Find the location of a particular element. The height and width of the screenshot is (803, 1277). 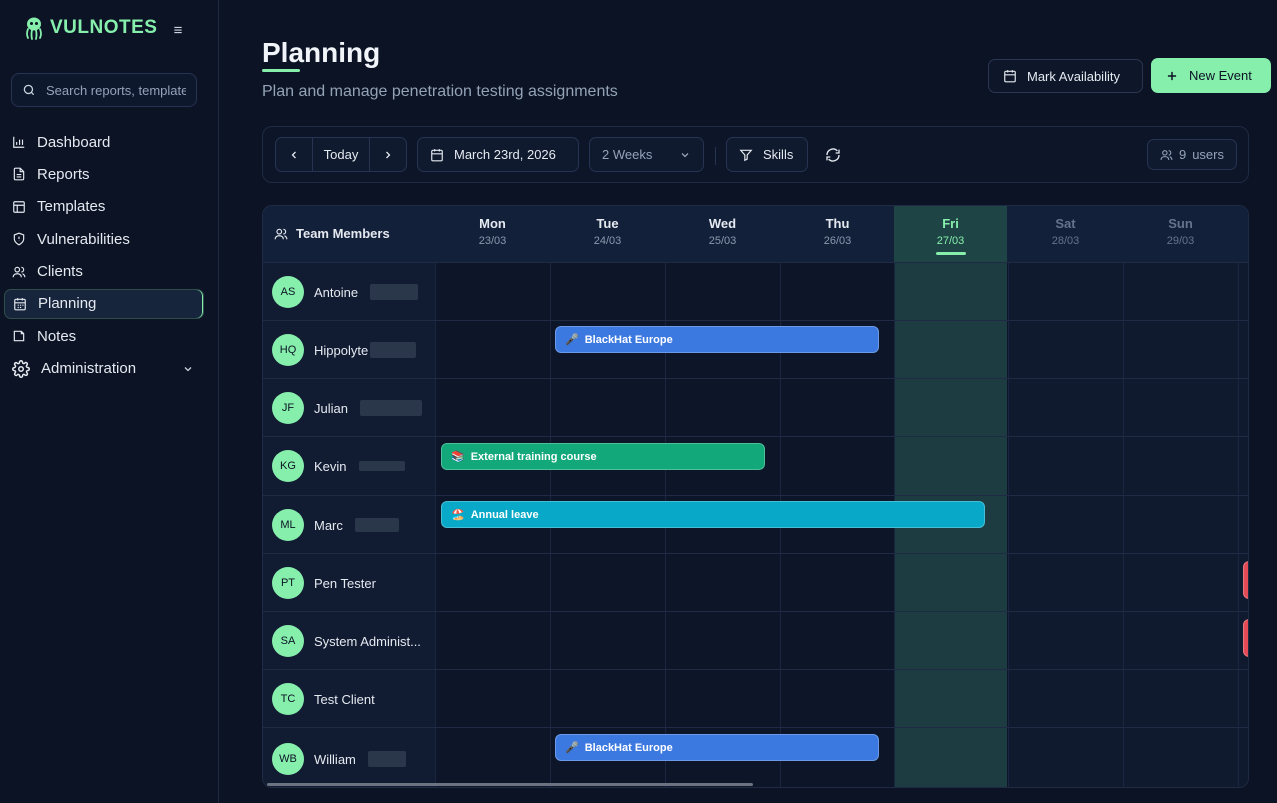

mark-availability-button: Mark Availability is located at coordinates (1065, 76).